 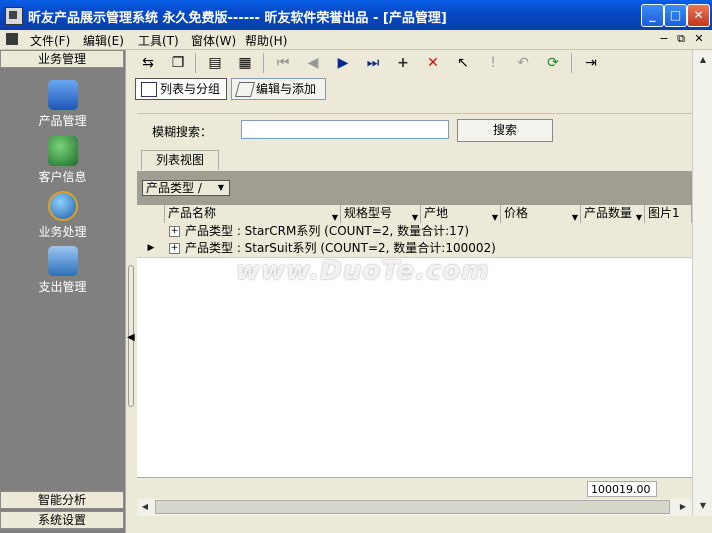 I want to click on mdi-child-icon, so click(x=12, y=39).